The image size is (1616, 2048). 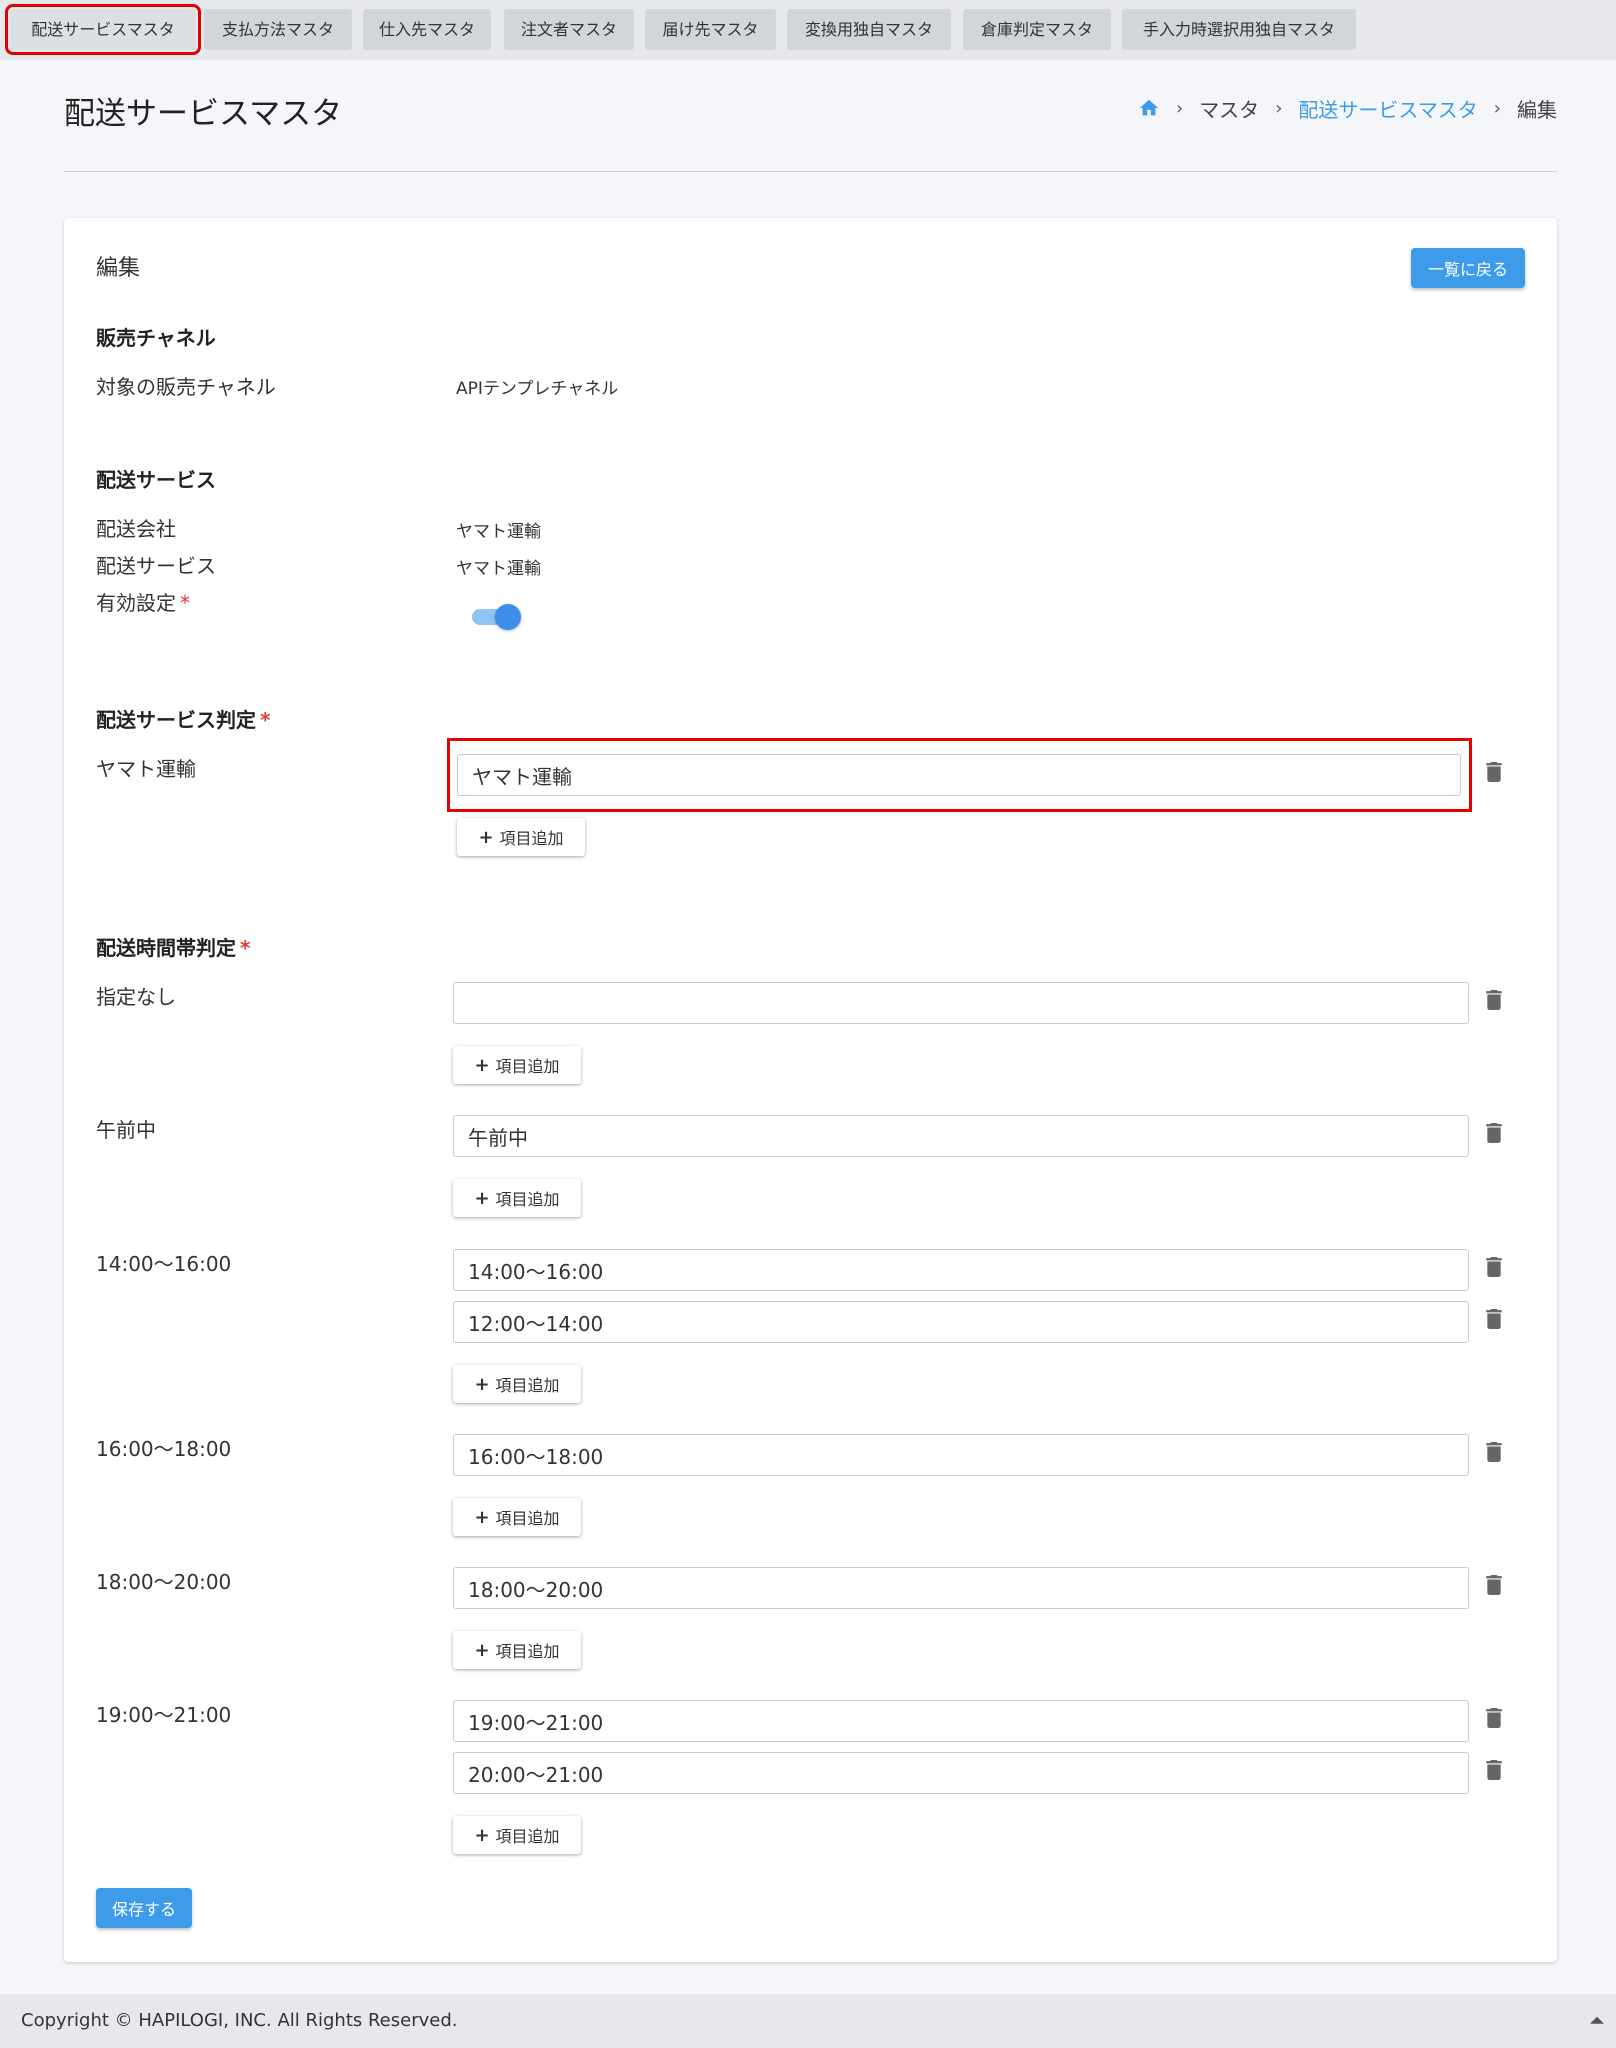 I want to click on time-group-label-1900-2100: 19:00～21:00, so click(x=164, y=1715).